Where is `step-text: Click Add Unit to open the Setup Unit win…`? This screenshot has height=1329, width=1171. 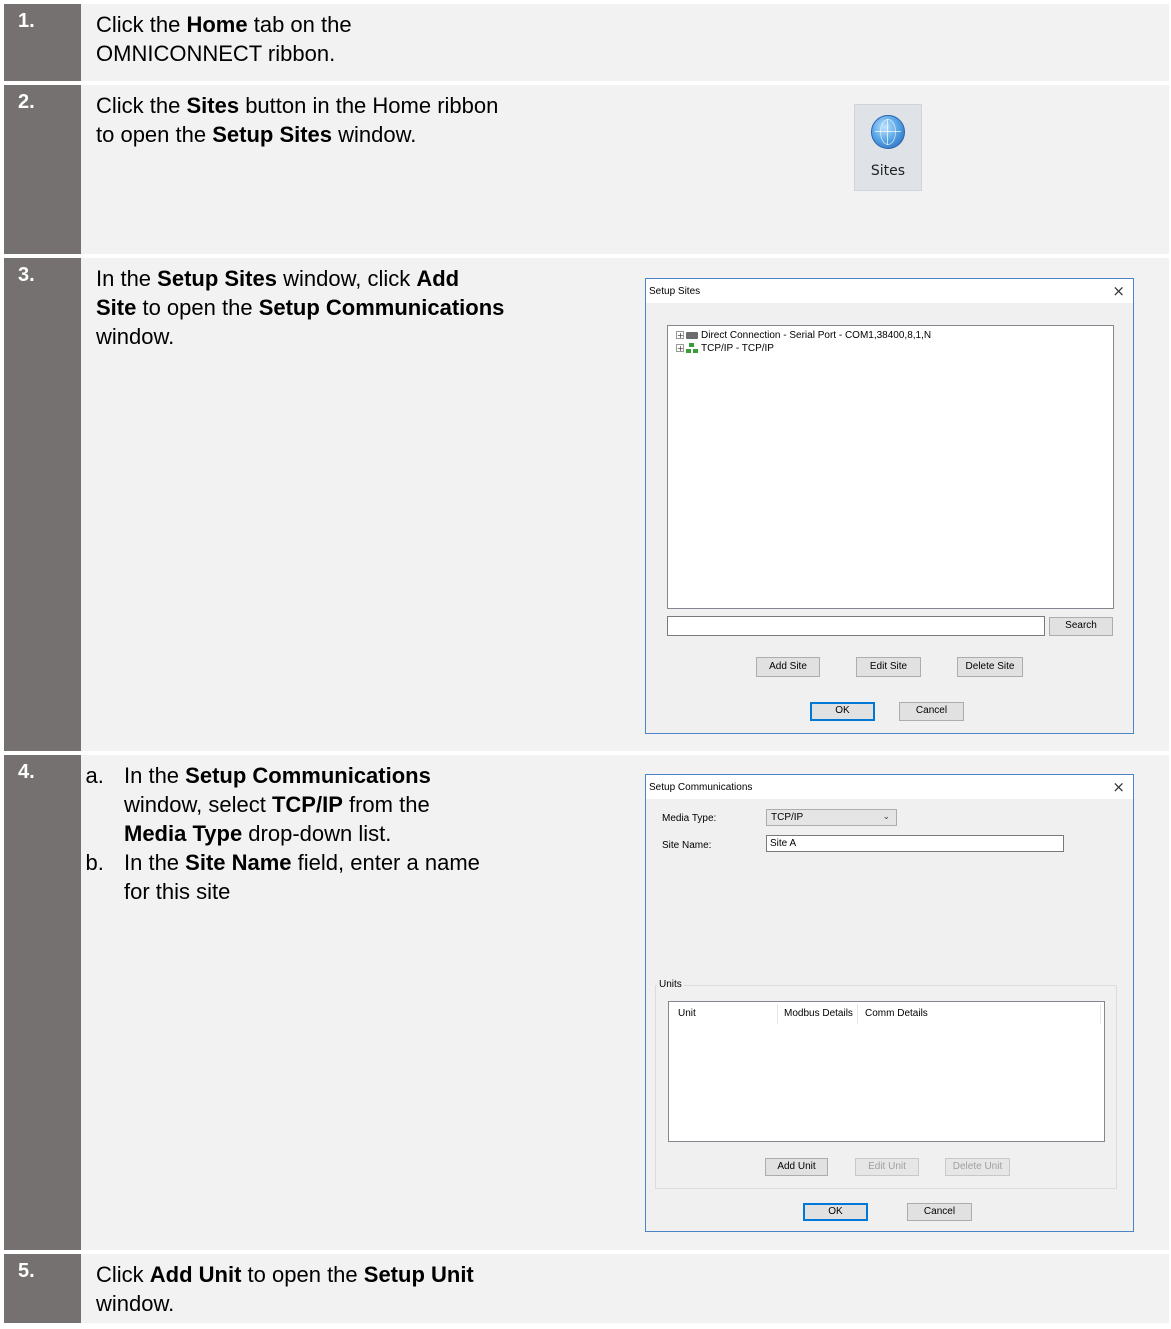
step-text: Click Add Unit to open the Setup Unit win… is located at coordinates (285, 1289).